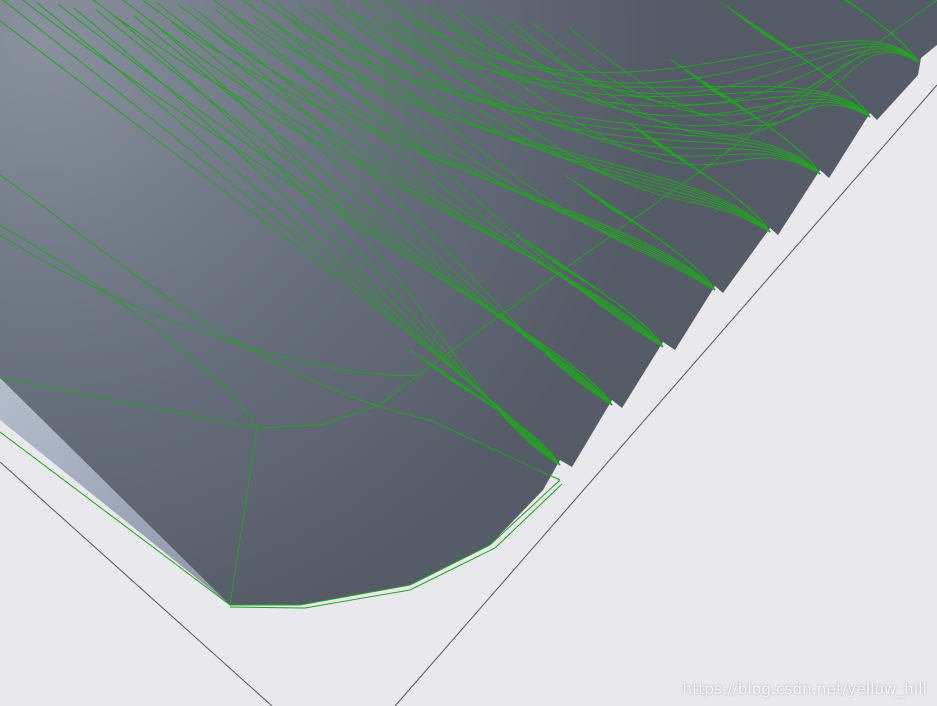 The height and width of the screenshot is (706, 937). I want to click on watermark-text: https://blog.csdn.net/yellow_hill, so click(804, 689).